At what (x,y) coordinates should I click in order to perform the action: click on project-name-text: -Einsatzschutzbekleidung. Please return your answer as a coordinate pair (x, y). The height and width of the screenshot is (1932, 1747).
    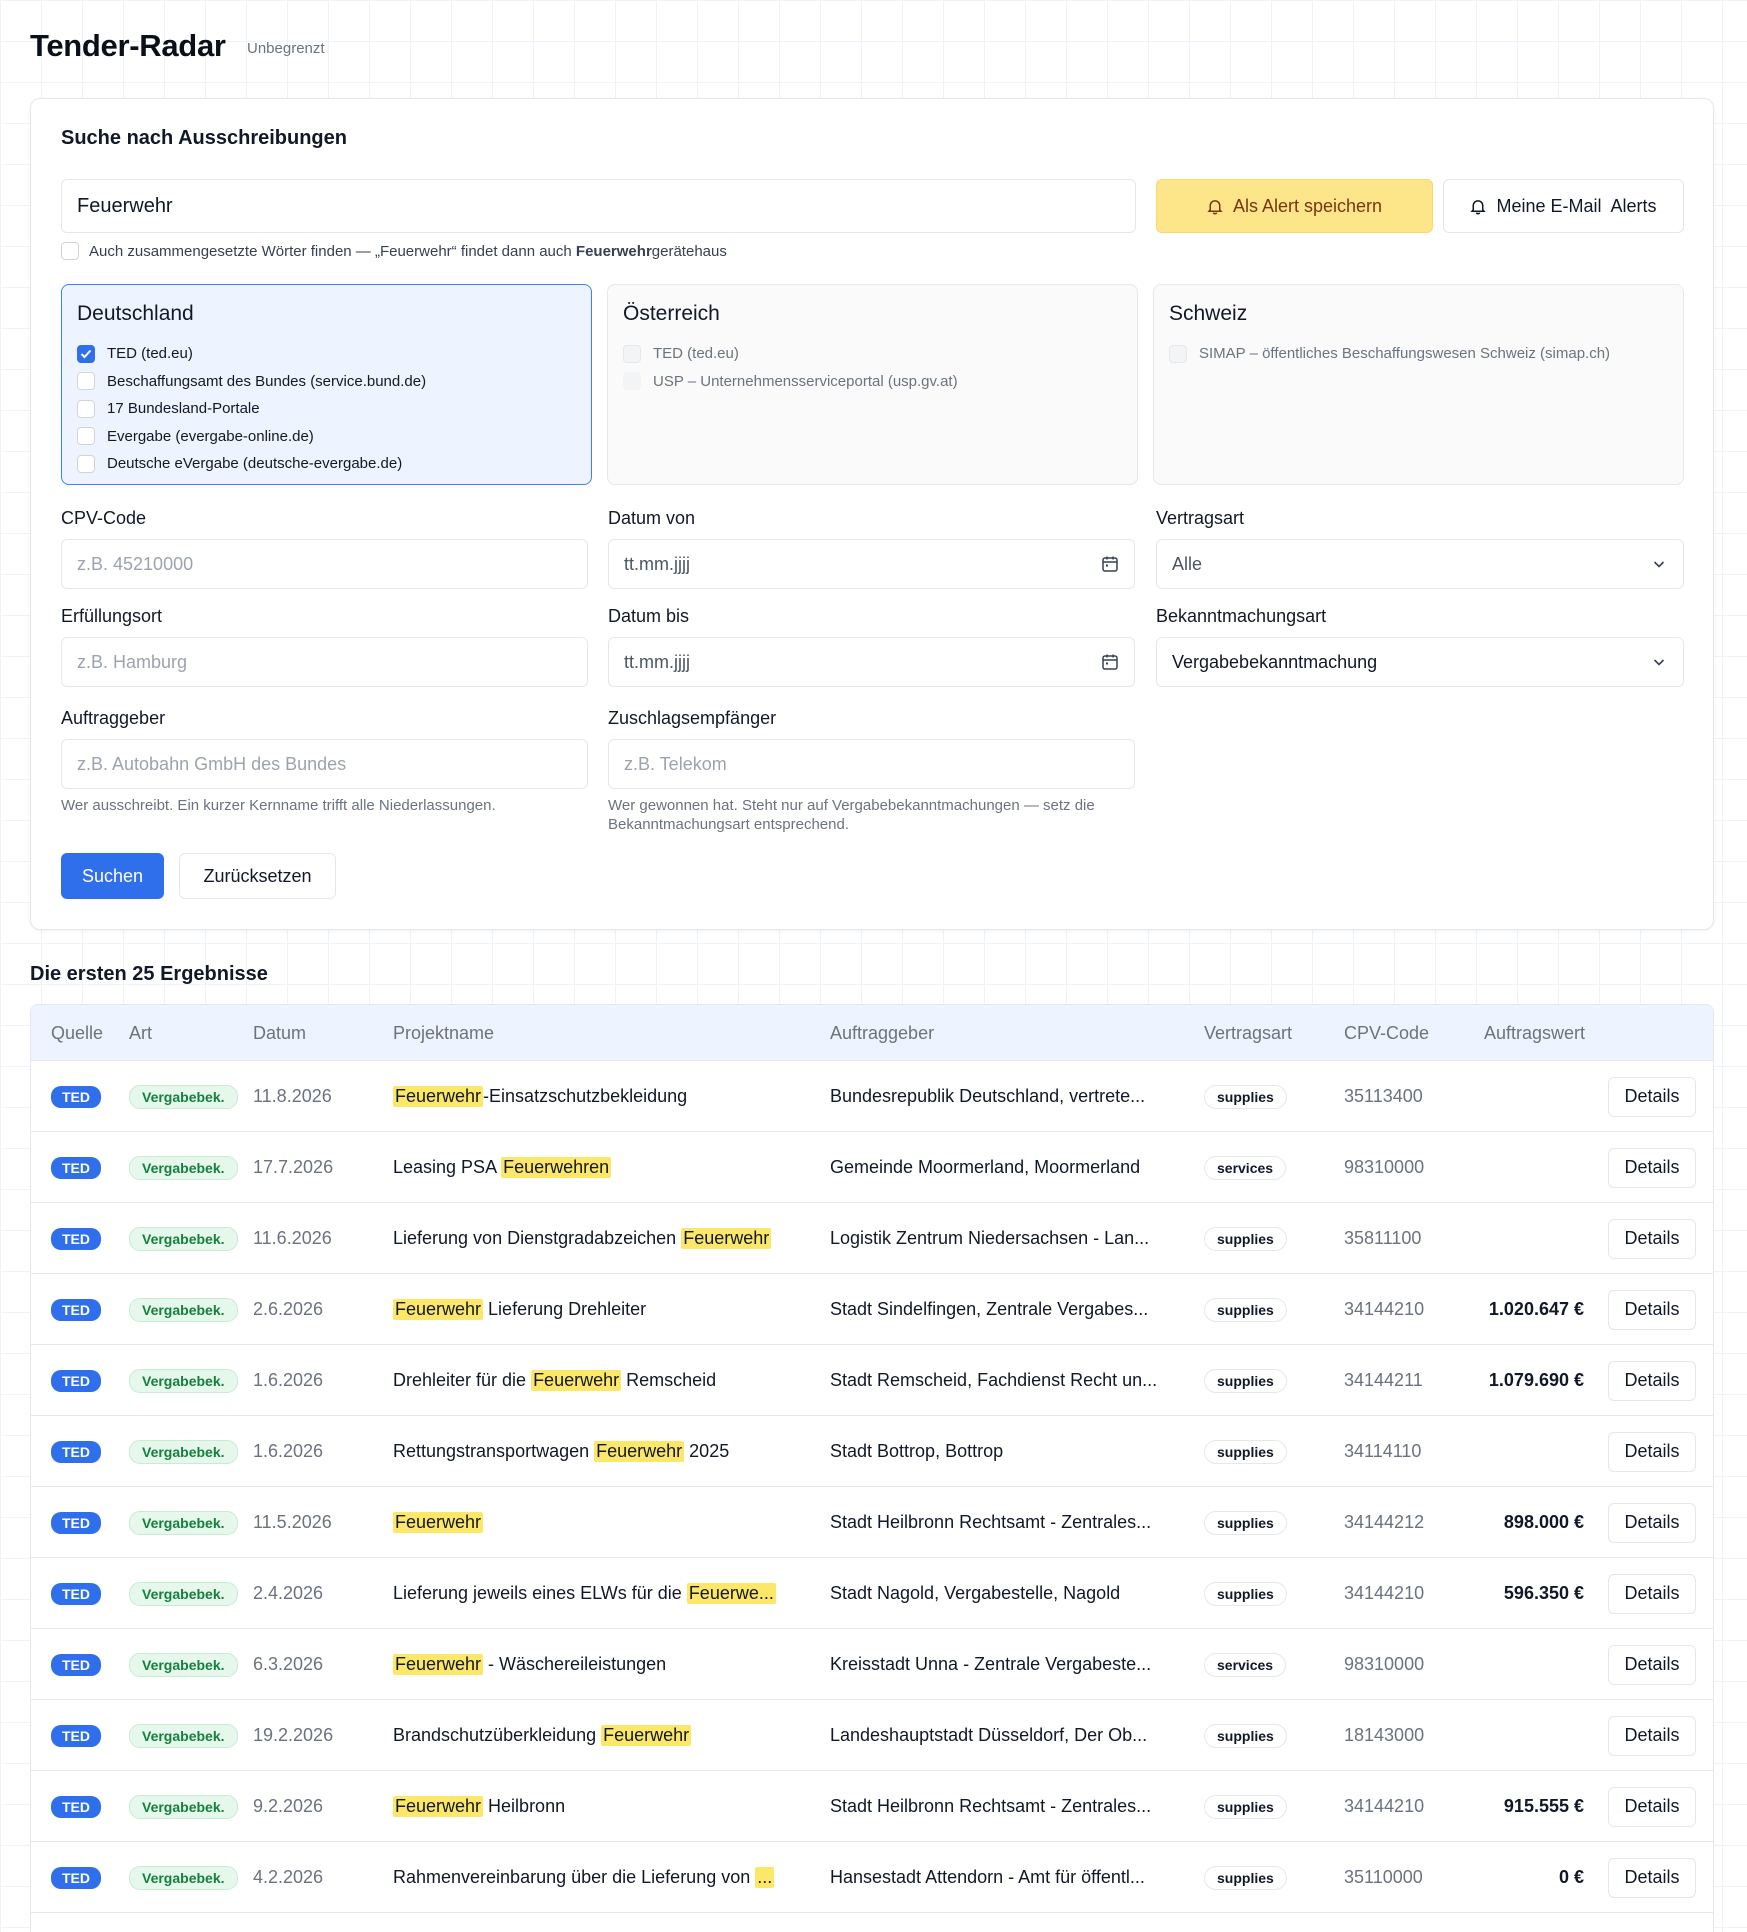
    Looking at the image, I should click on (585, 1096).